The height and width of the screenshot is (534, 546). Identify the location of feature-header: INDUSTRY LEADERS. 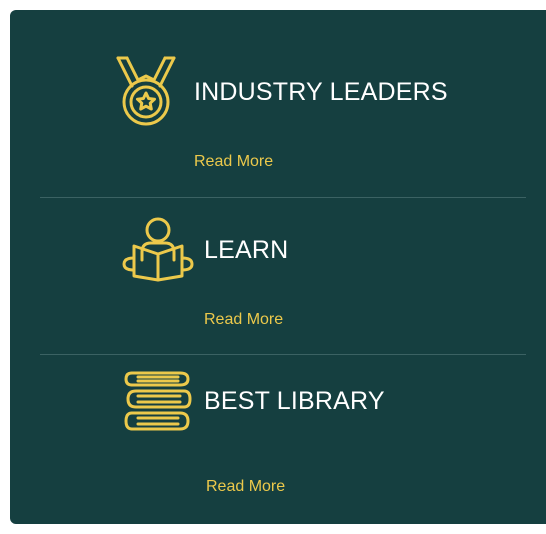
(279, 92).